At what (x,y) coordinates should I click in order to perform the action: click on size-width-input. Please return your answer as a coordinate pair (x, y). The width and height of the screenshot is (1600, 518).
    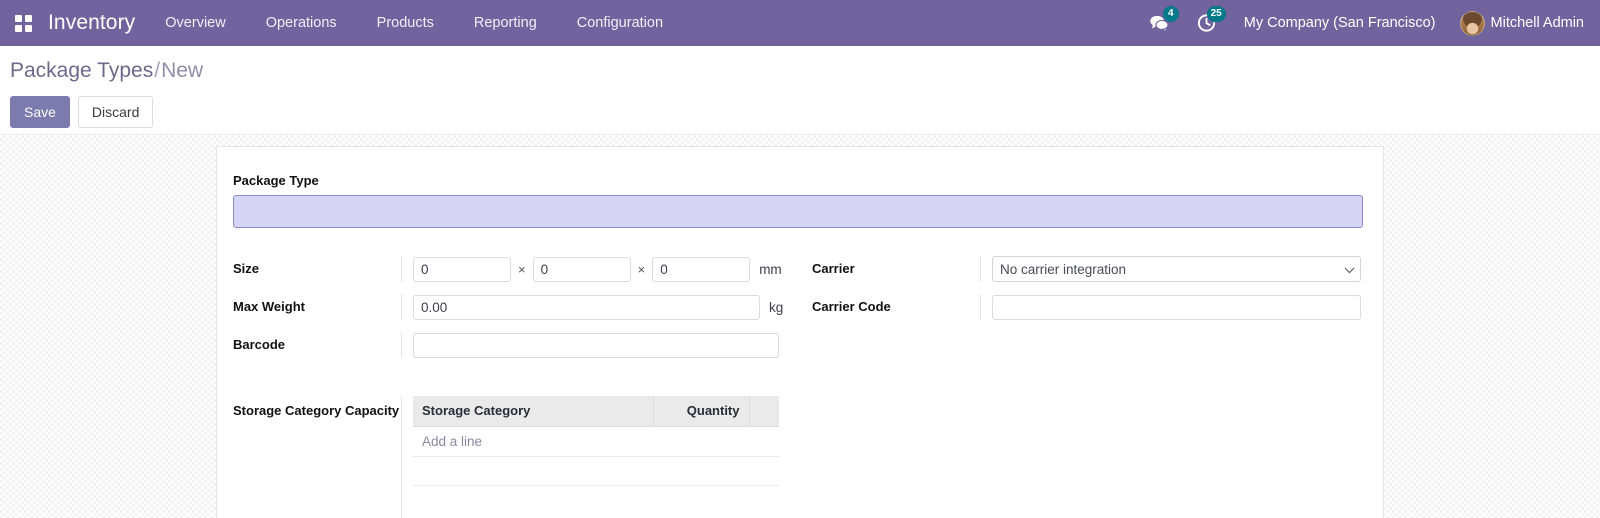
    Looking at the image, I should click on (581, 269).